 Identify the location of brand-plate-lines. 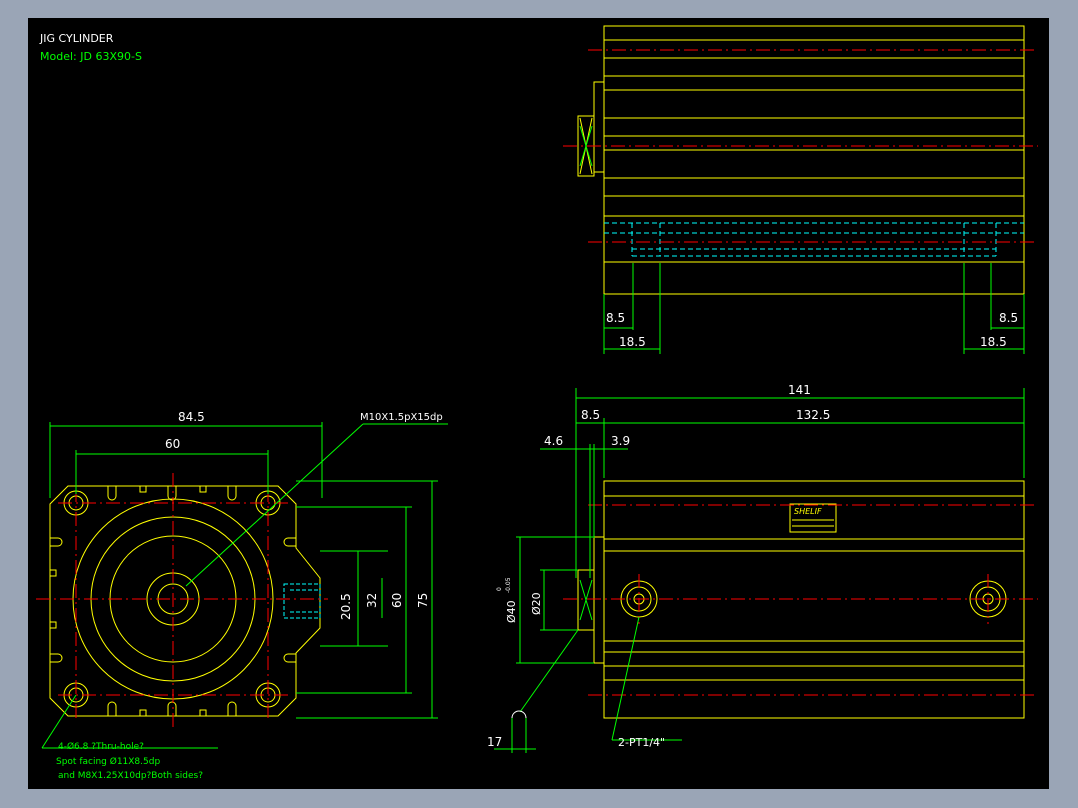
(813, 523).